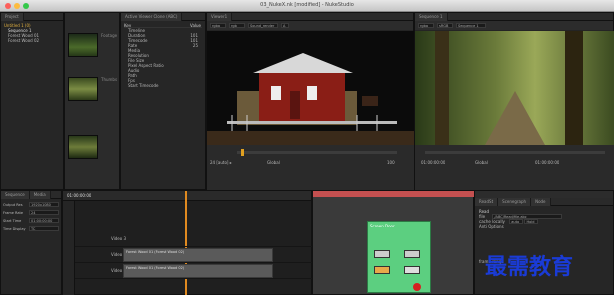  What do you see at coordinates (529, 267) in the screenshot?
I see `watermark-logo: 最需教育` at bounding box center [529, 267].